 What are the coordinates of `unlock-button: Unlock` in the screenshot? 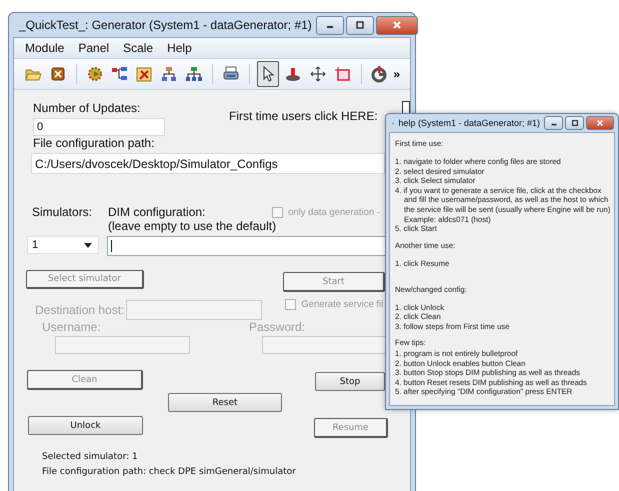 It's located at (85, 425).